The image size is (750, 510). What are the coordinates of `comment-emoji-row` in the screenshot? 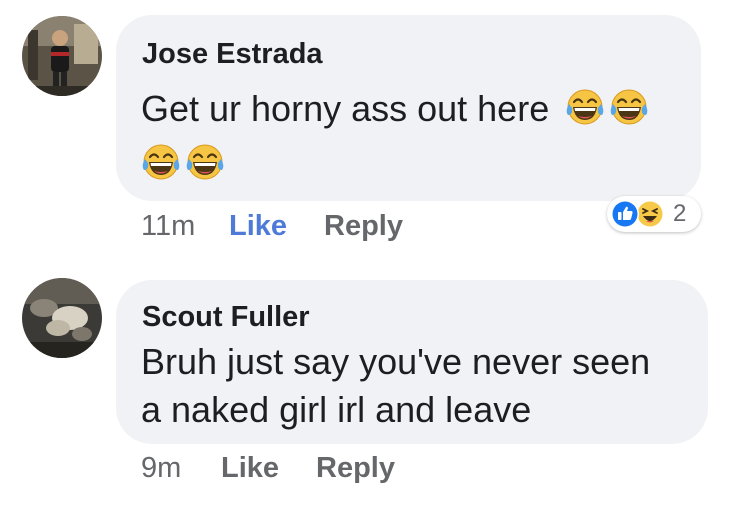 It's located at (183, 162).